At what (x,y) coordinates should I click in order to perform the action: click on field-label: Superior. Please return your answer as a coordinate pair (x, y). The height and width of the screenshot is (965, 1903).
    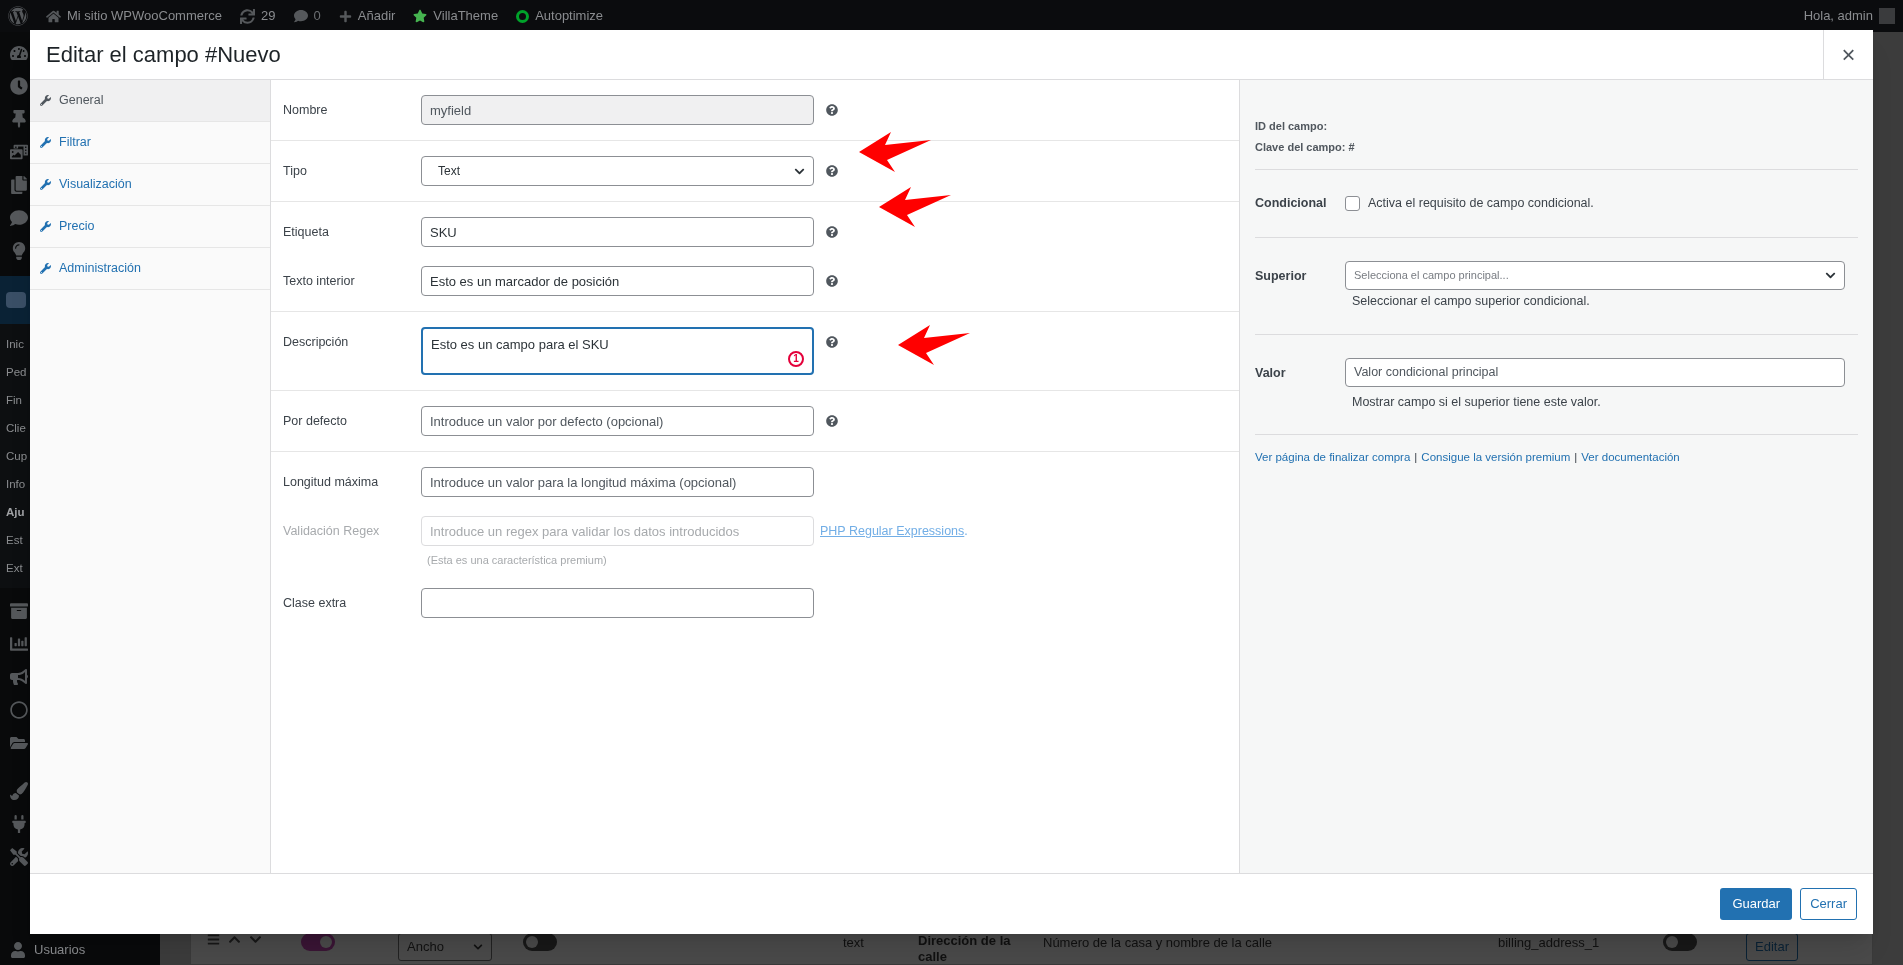
    Looking at the image, I should click on (1281, 276).